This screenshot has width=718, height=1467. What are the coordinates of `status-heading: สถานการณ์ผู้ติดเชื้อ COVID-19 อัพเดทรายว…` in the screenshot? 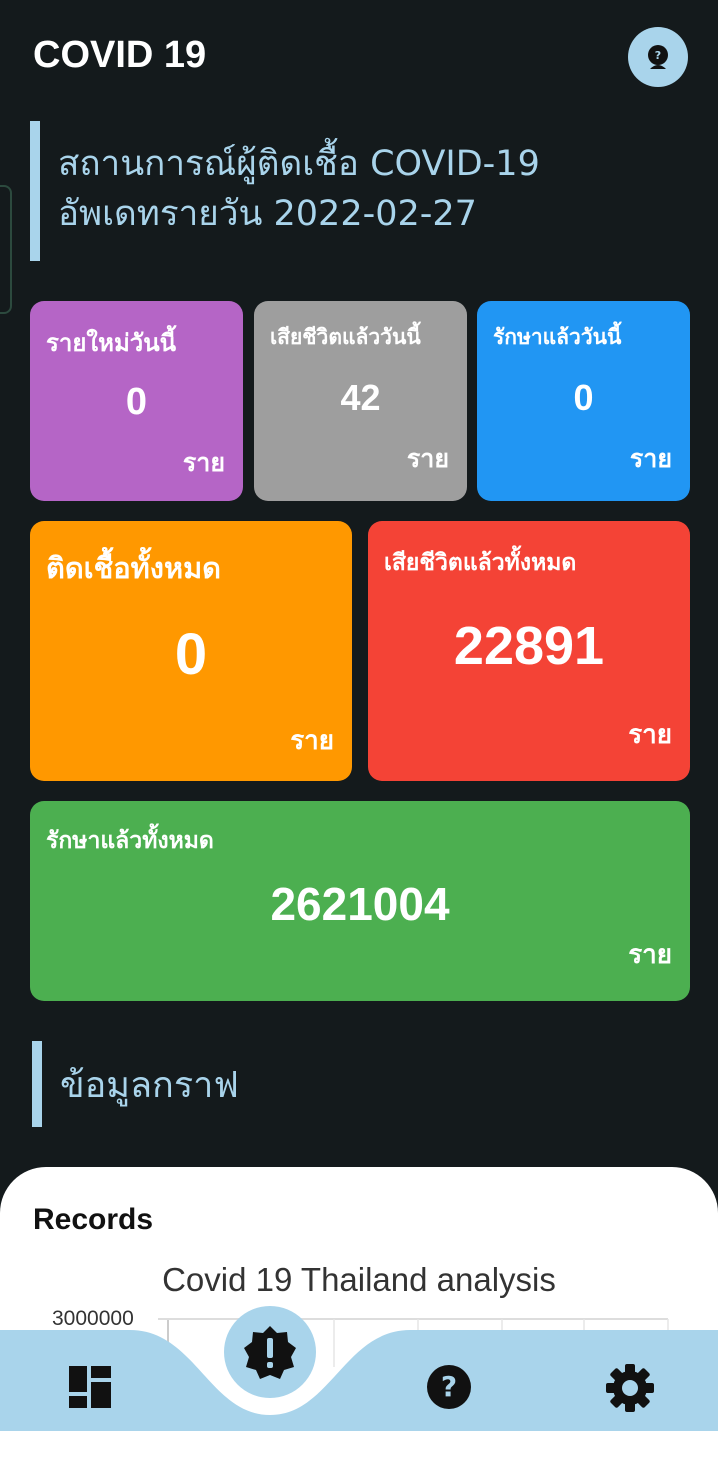 It's located at (285, 191).